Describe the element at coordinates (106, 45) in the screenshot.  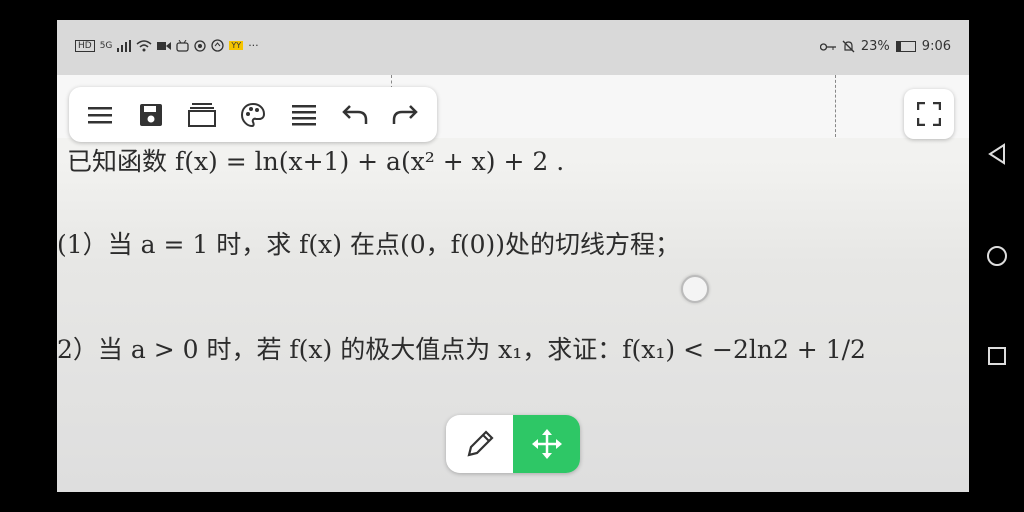
I see `network-badge: 5G` at that location.